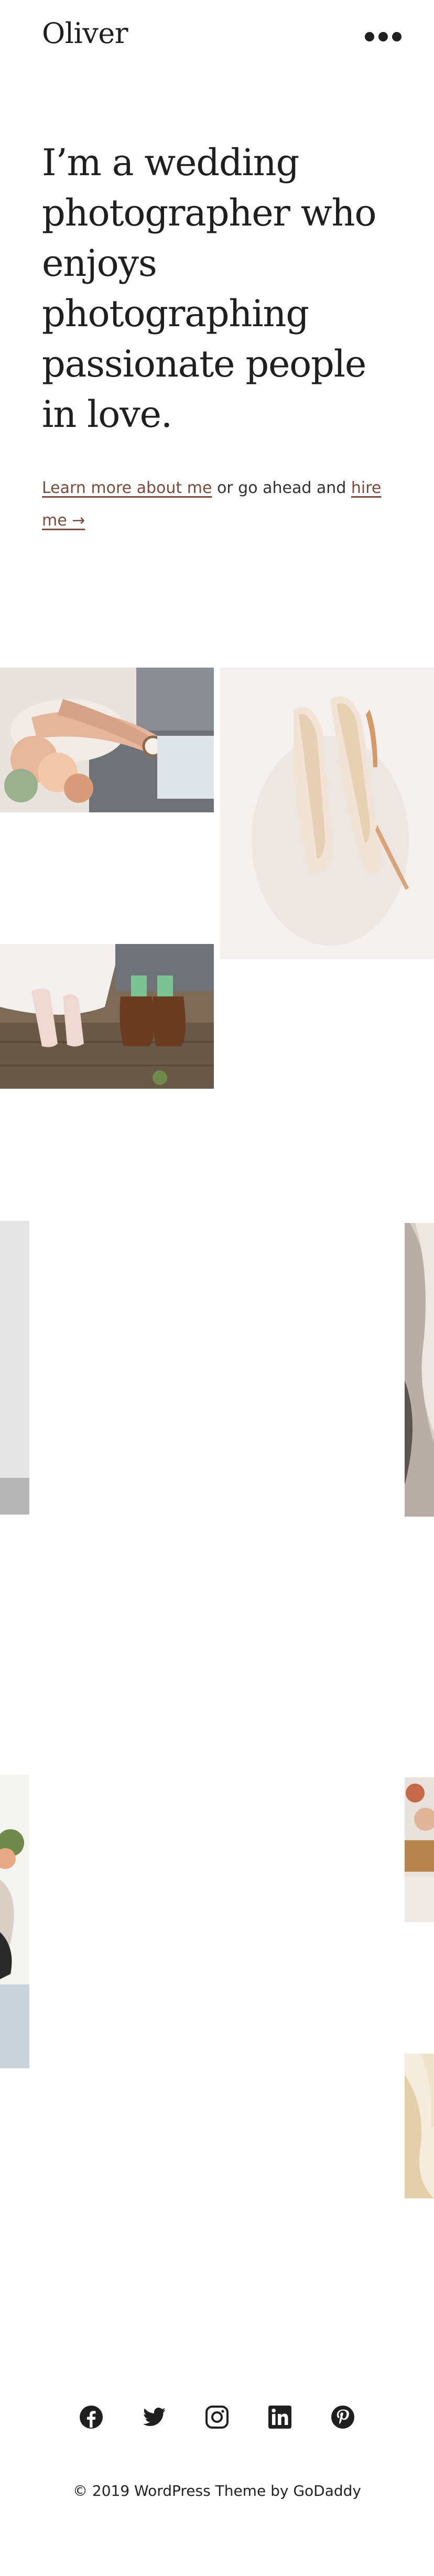  I want to click on pinterest-icon, so click(342, 2420).